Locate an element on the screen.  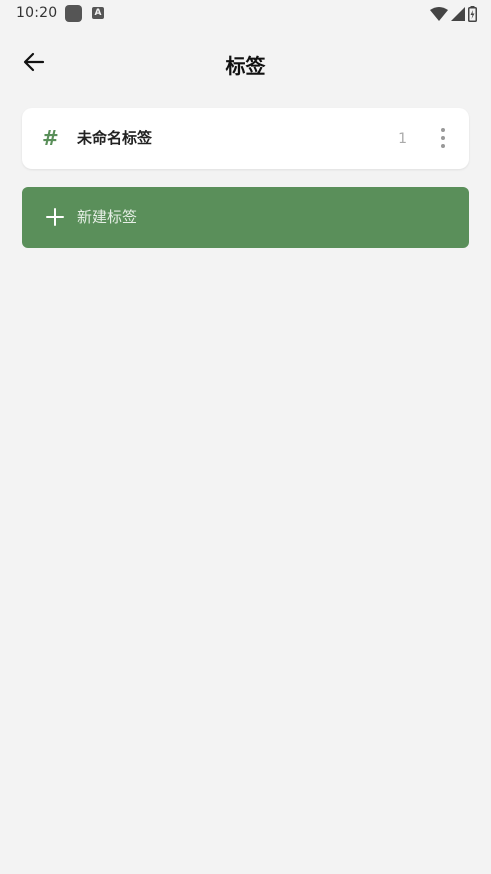
hash-icon: # is located at coordinates (50, 138).